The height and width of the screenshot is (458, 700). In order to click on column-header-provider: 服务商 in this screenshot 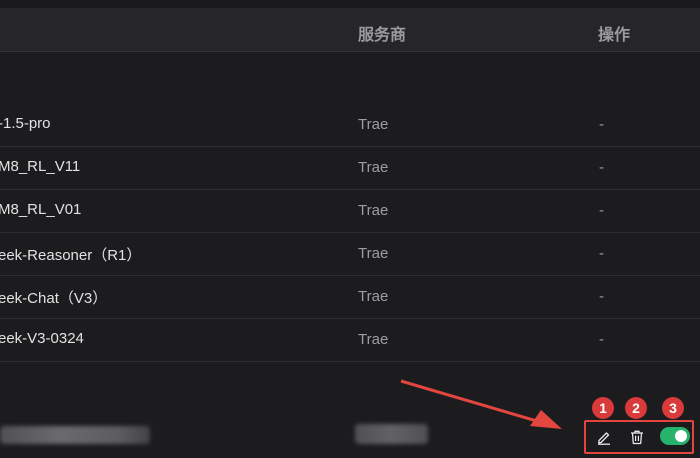, I will do `click(382, 35)`.